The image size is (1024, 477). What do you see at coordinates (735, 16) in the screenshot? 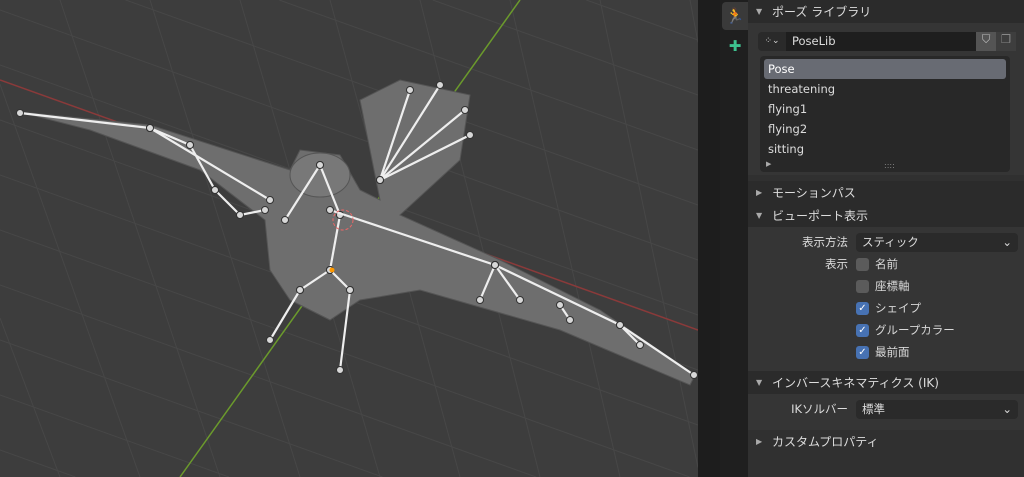
I see `pose-tab-icon: 🏃` at bounding box center [735, 16].